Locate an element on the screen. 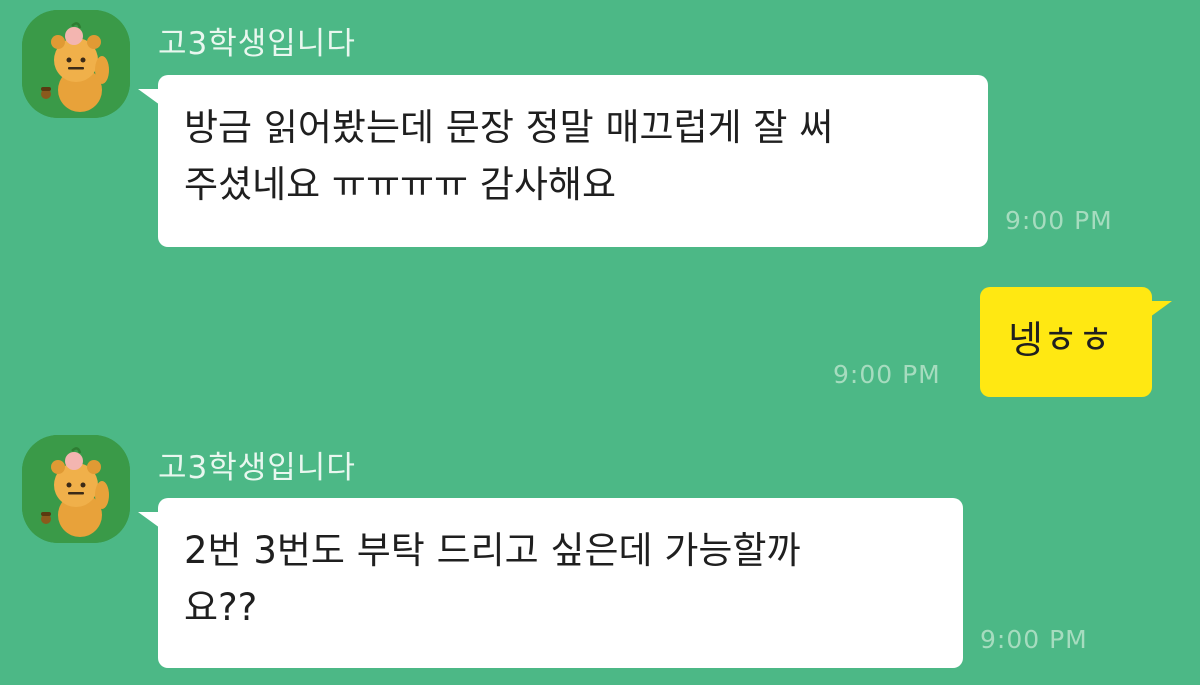  message-bubble: 넹ㅎㅎ is located at coordinates (1076, 342).